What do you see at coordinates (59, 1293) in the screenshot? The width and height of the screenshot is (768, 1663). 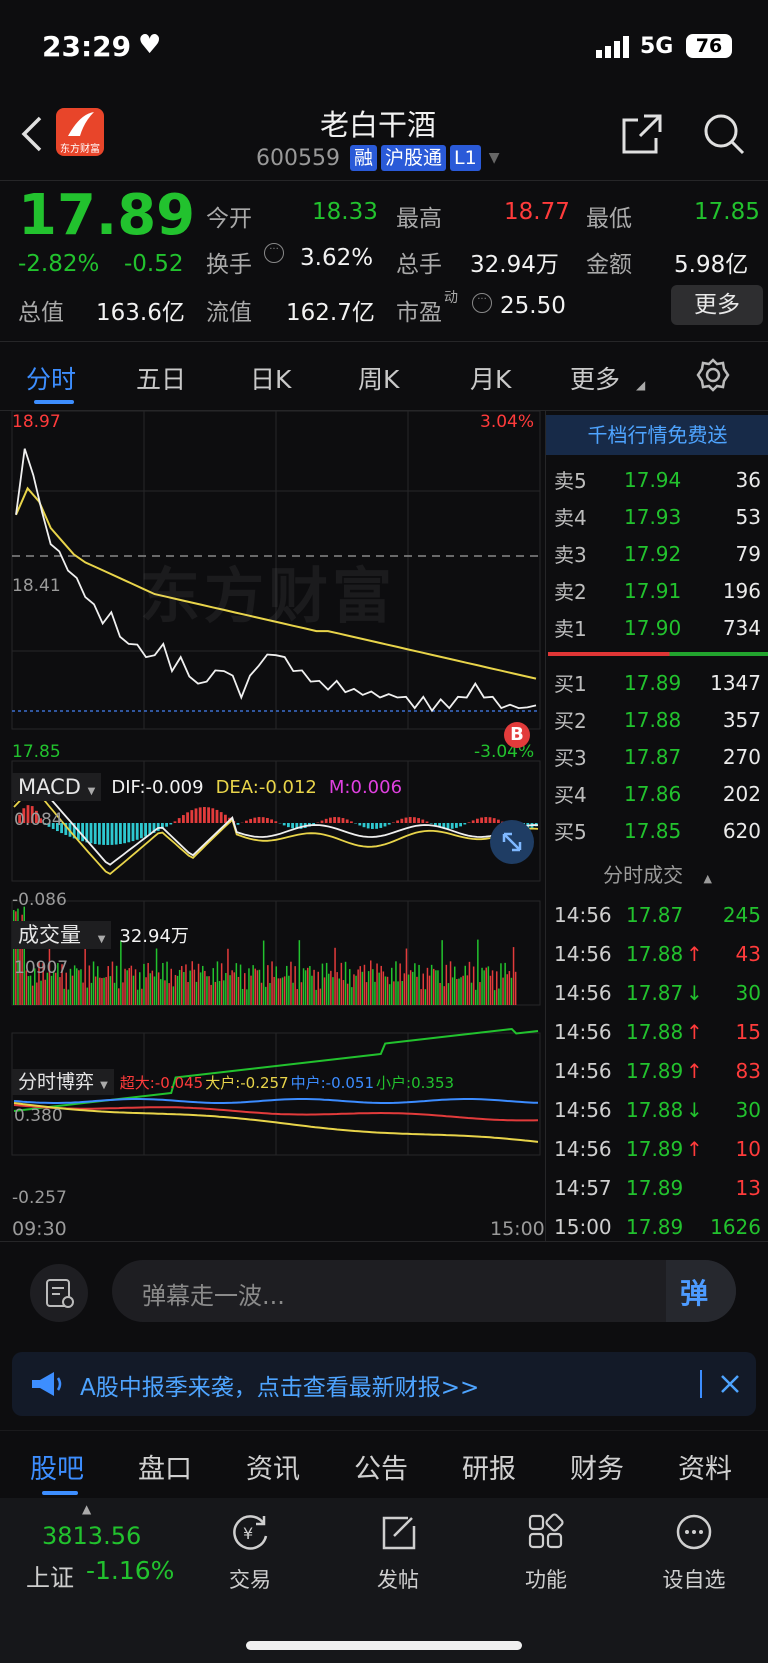 I see `message-icon` at bounding box center [59, 1293].